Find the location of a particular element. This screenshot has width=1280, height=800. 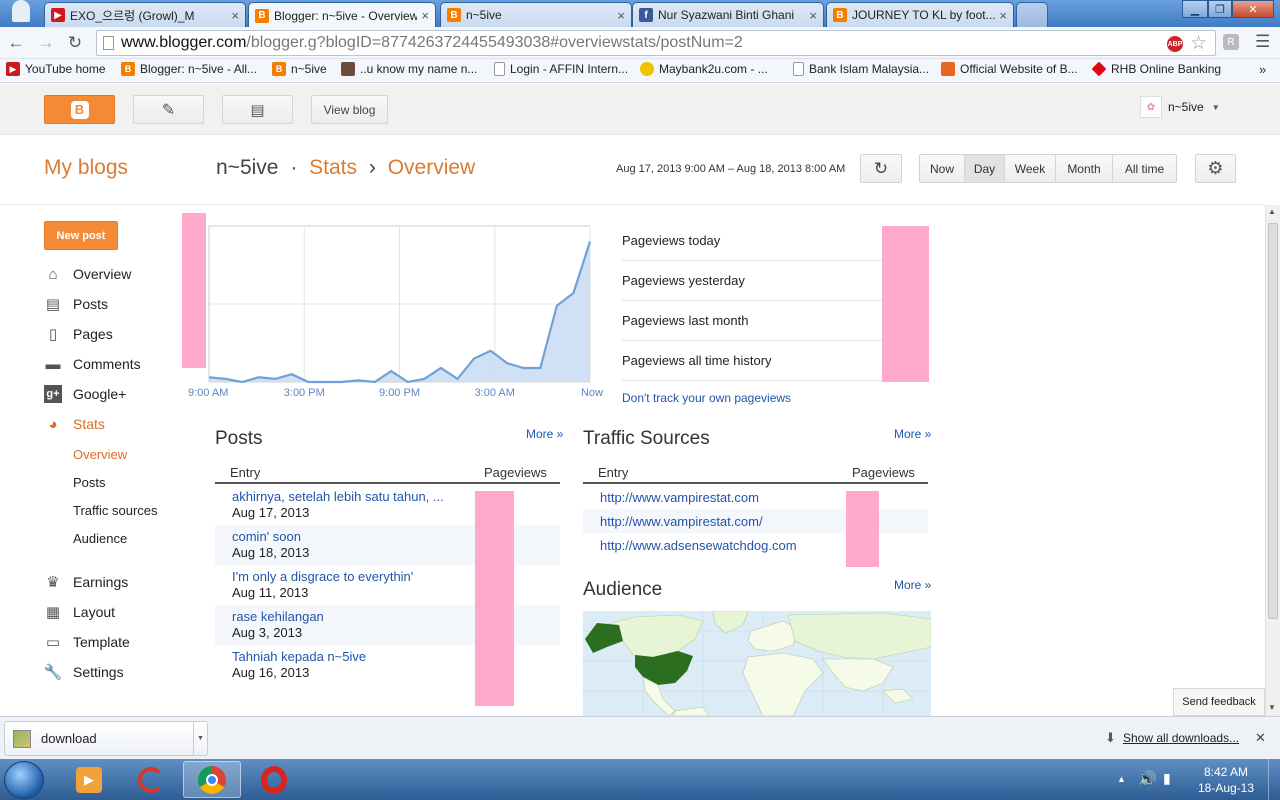

close-window-button: ✕ is located at coordinates (1253, 9).